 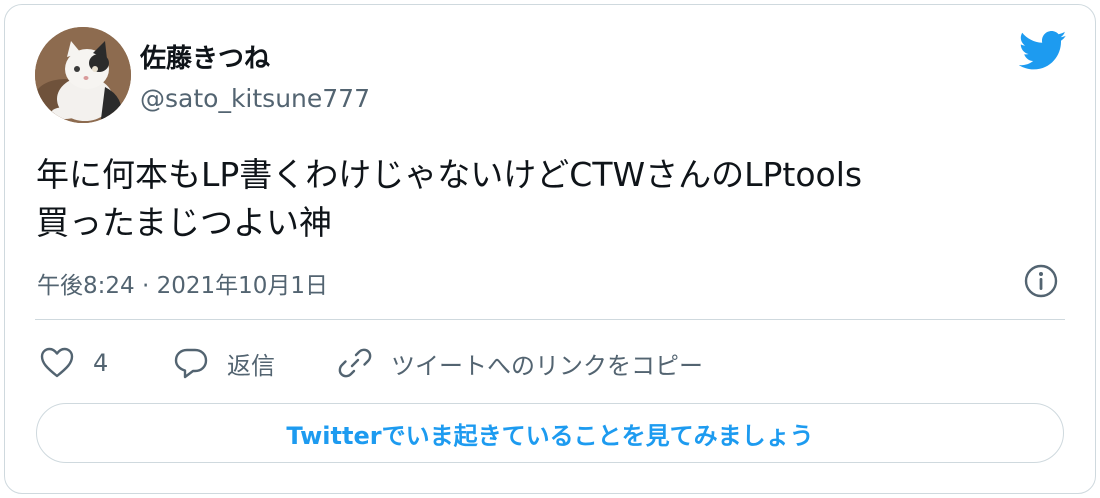 What do you see at coordinates (101, 363) in the screenshot?
I see `like-count: 4` at bounding box center [101, 363].